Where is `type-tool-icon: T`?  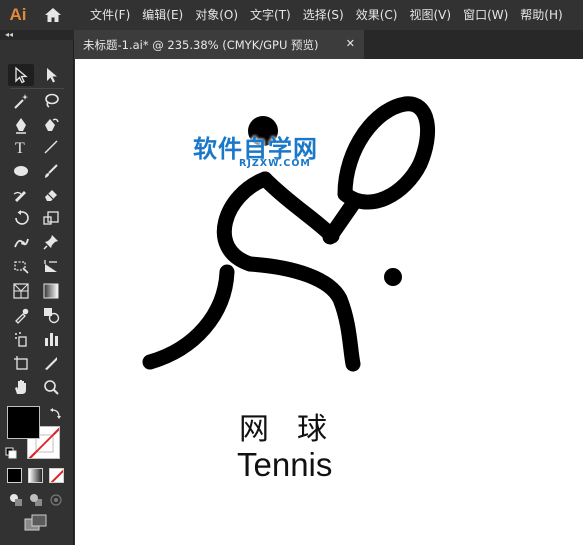 type-tool-icon: T is located at coordinates (21, 147).